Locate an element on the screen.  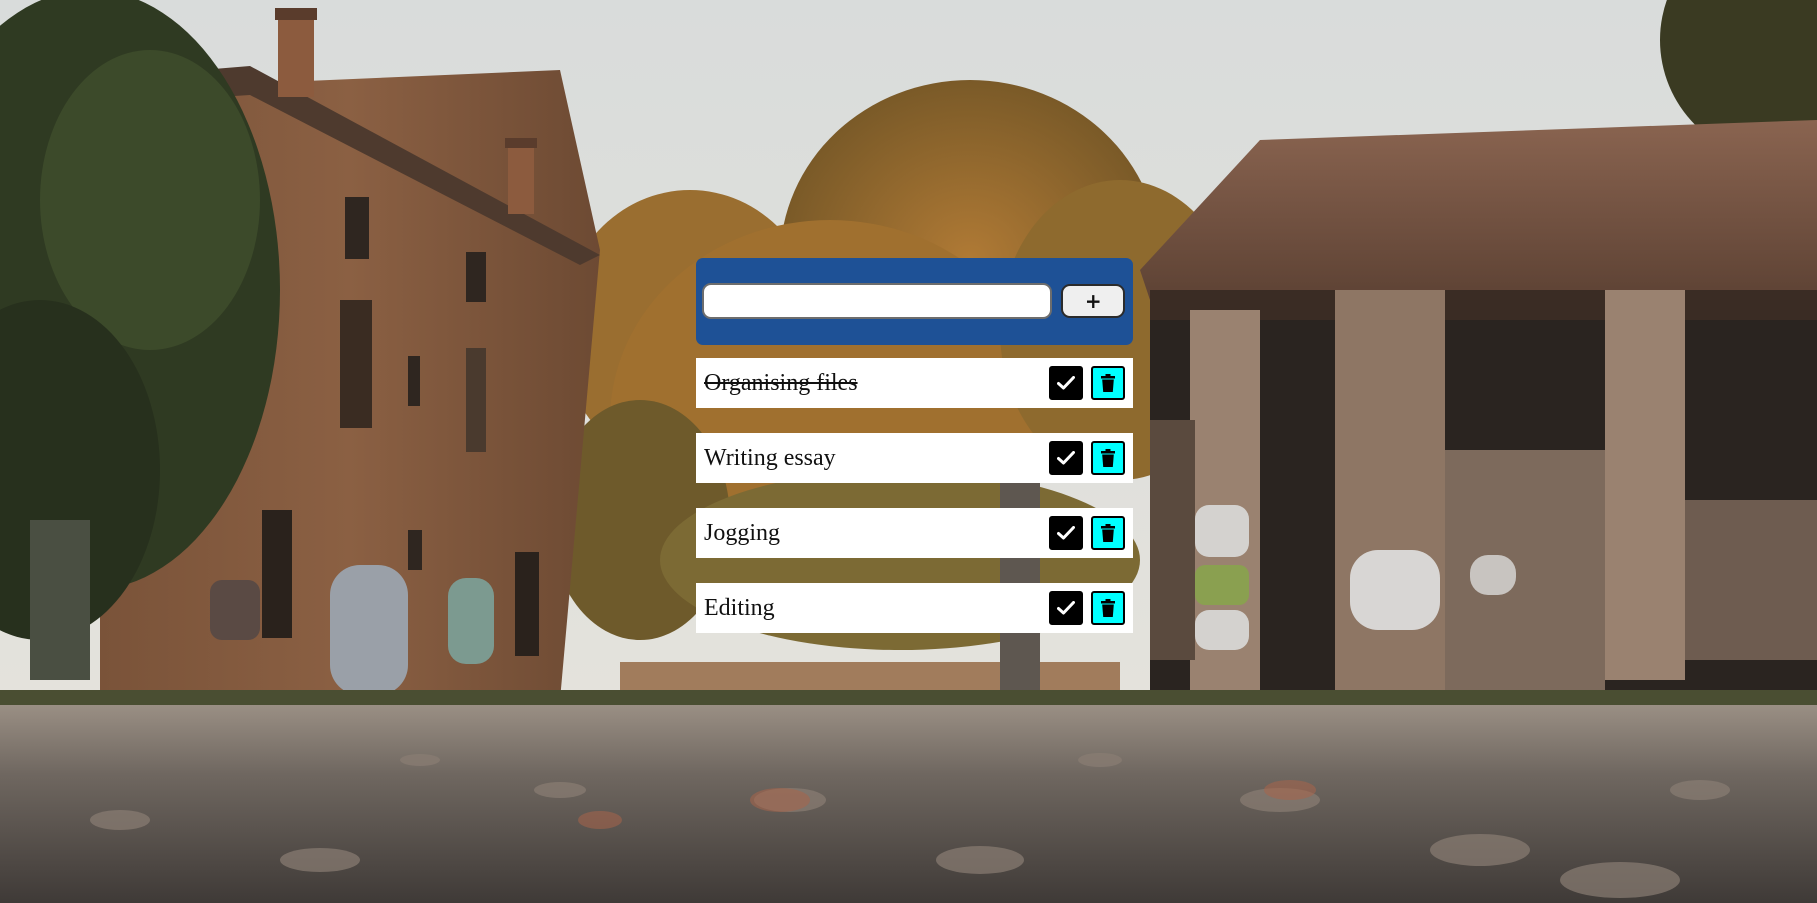
add-task-button: + is located at coordinates (1093, 301).